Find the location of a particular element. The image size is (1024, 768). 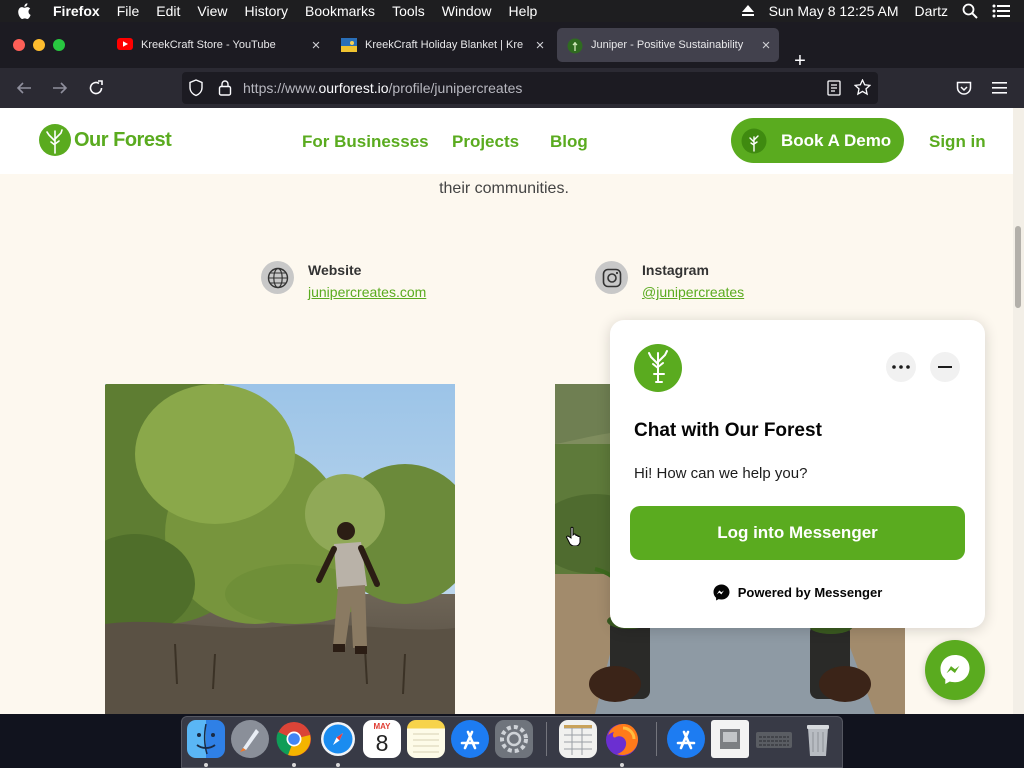

menu-bookmarks: Bookmarks is located at coordinates (340, 11).